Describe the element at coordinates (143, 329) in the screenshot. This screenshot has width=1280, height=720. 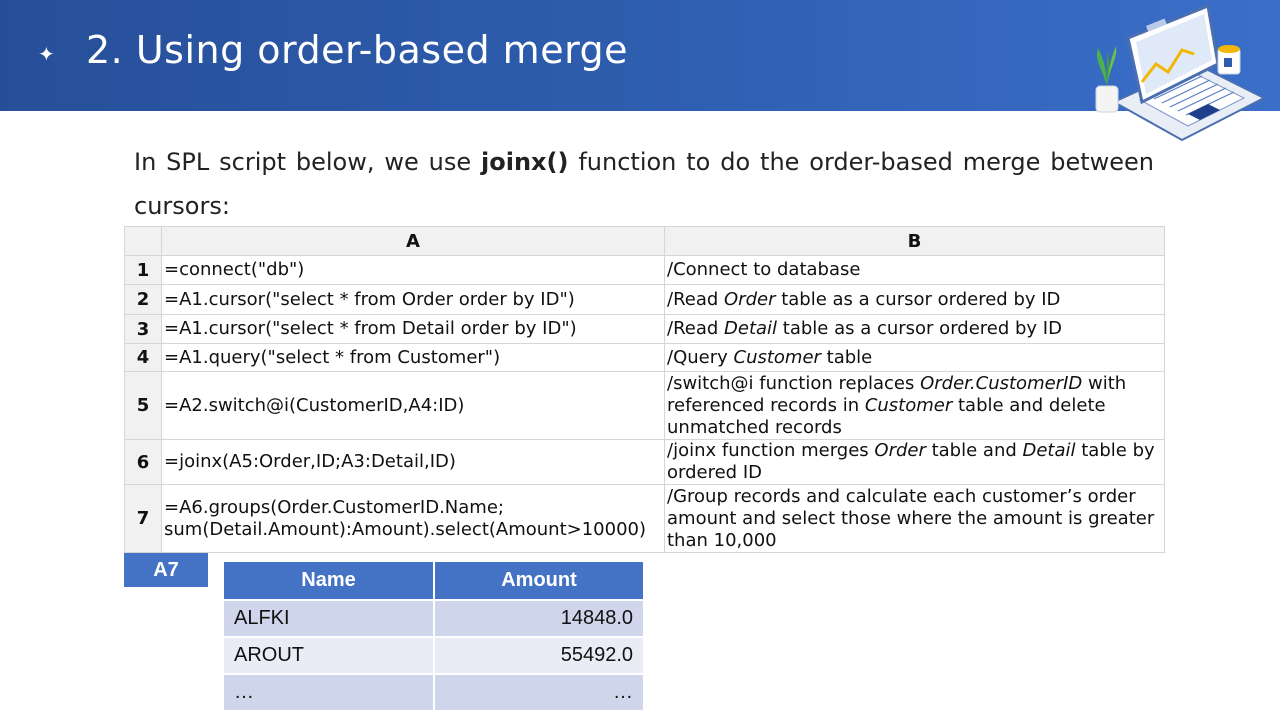
I see `row-number: 3` at that location.